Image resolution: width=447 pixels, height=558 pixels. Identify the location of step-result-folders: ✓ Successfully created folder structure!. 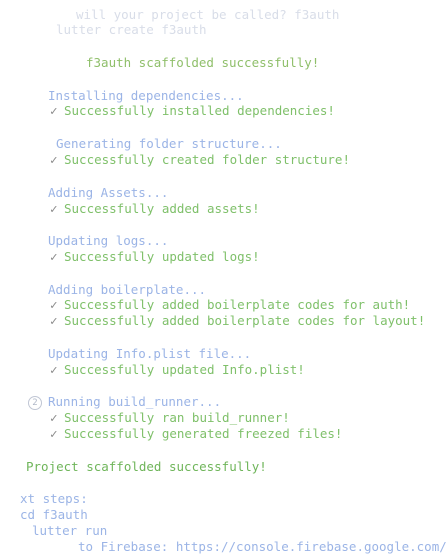
(200, 159).